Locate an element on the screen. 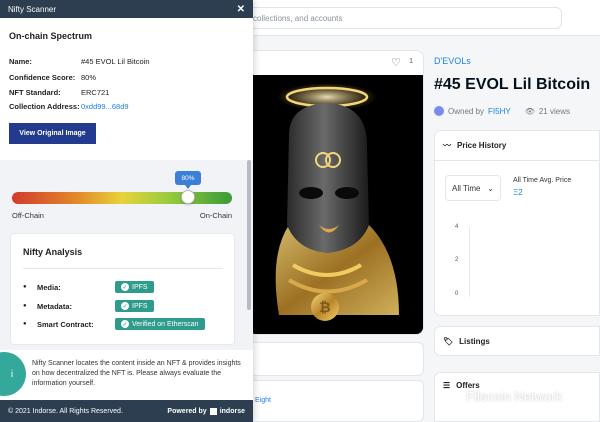 This screenshot has height=422, width=600. panel-header: Nifty Scanner ✕ is located at coordinates (126, 9).